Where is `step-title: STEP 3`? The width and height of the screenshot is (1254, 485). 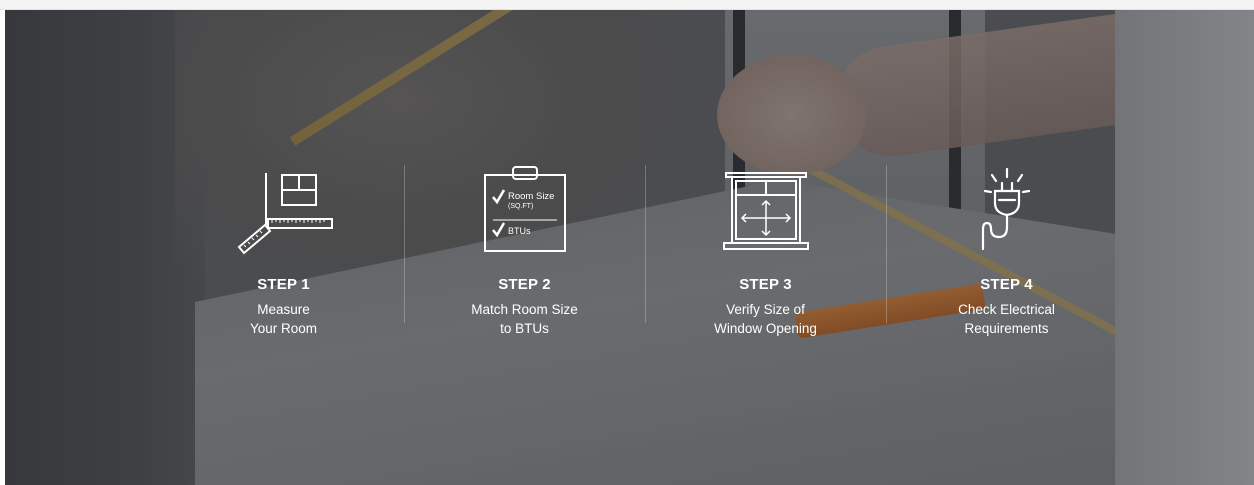 step-title: STEP 3 is located at coordinates (765, 284).